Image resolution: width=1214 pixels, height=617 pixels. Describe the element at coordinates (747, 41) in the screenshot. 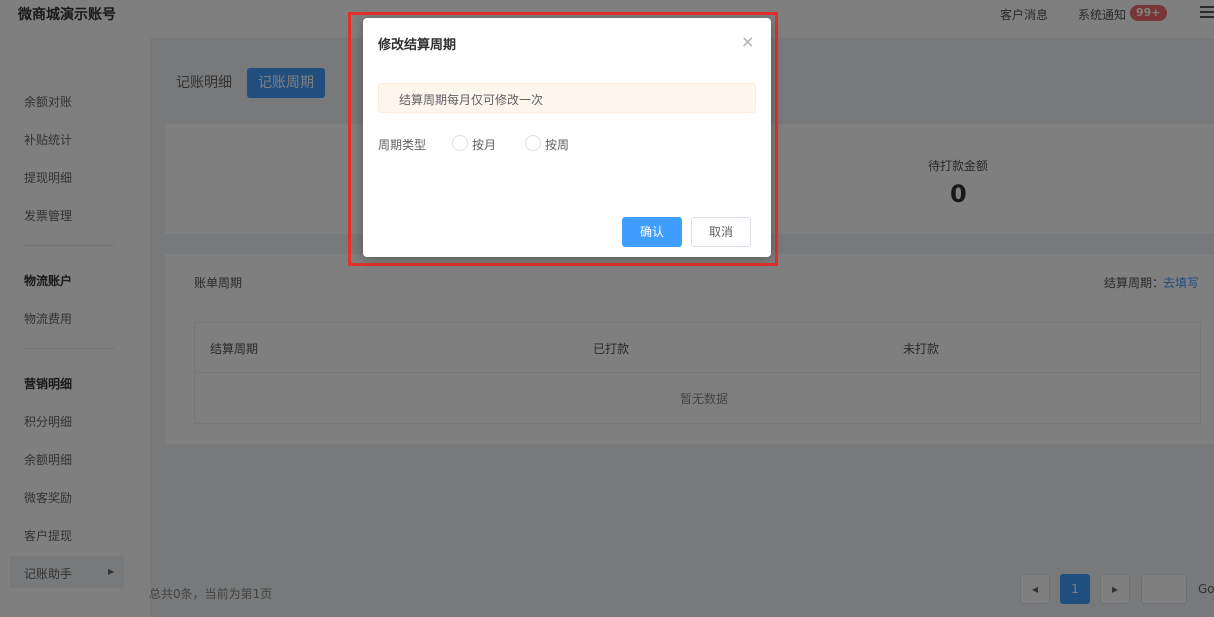

I see `close-icon: ×` at that location.